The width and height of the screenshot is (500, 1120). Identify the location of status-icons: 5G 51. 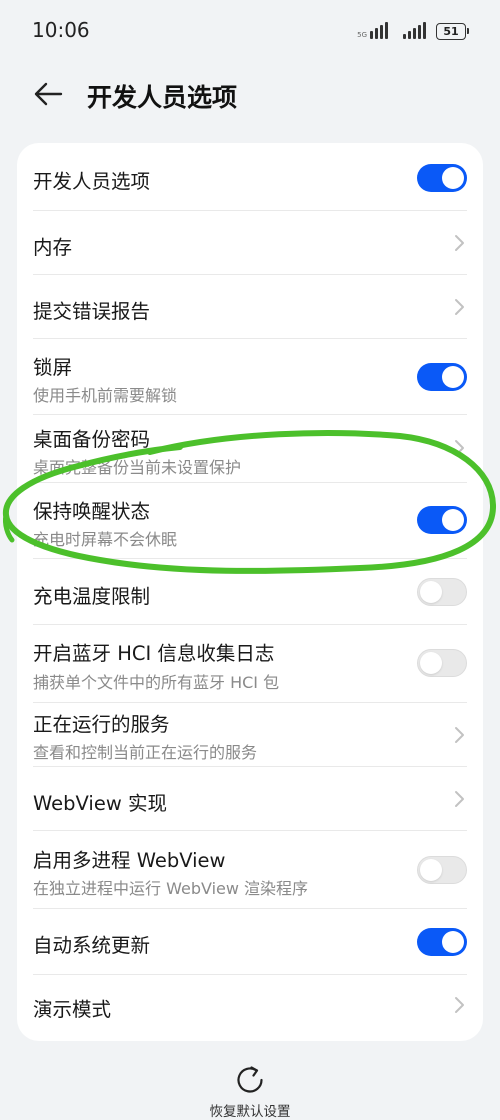
(413, 31).